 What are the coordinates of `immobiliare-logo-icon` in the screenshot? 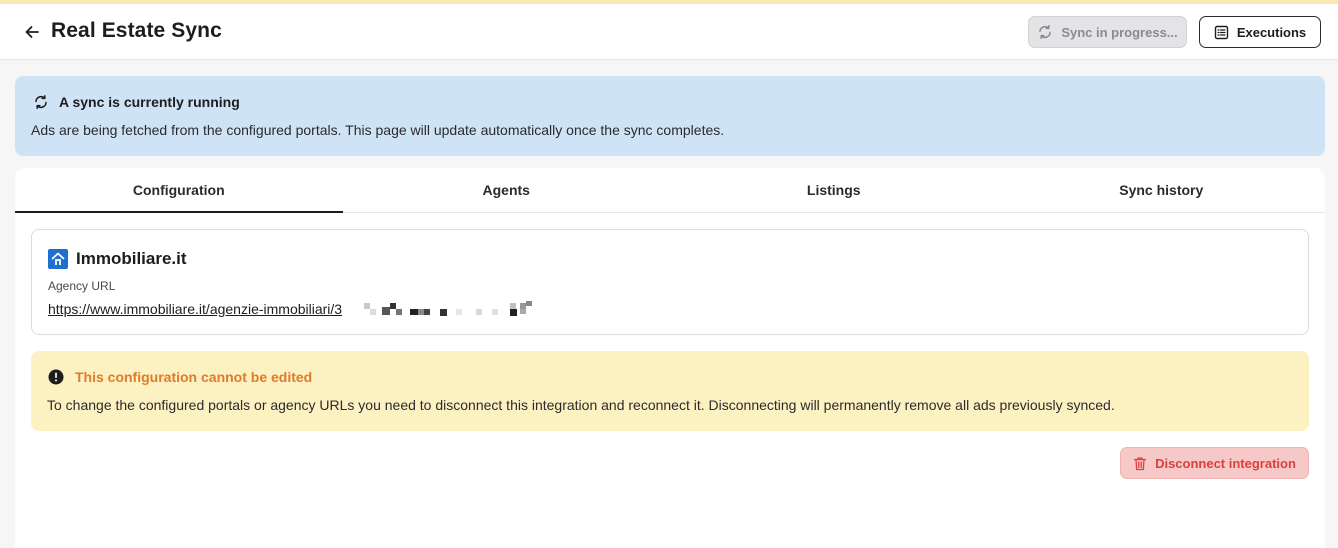 It's located at (58, 259).